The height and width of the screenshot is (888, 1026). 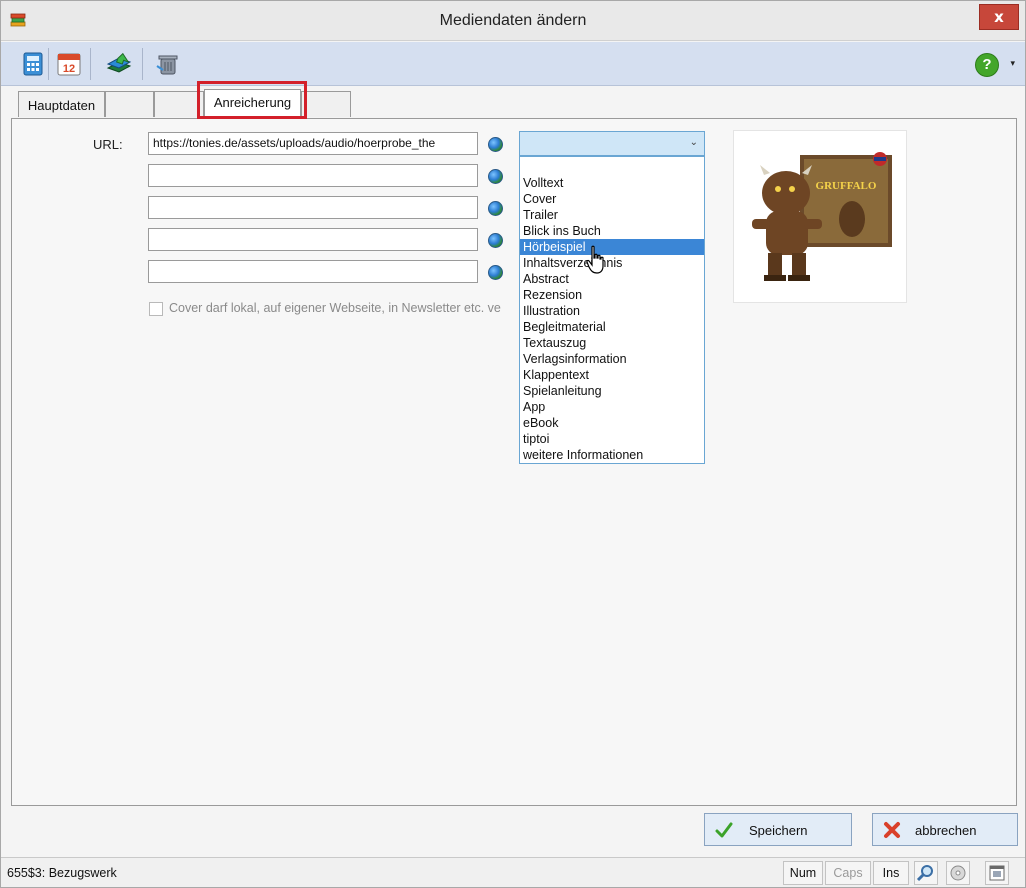 I want to click on dropdown-option: Abstract, so click(x=612, y=279).